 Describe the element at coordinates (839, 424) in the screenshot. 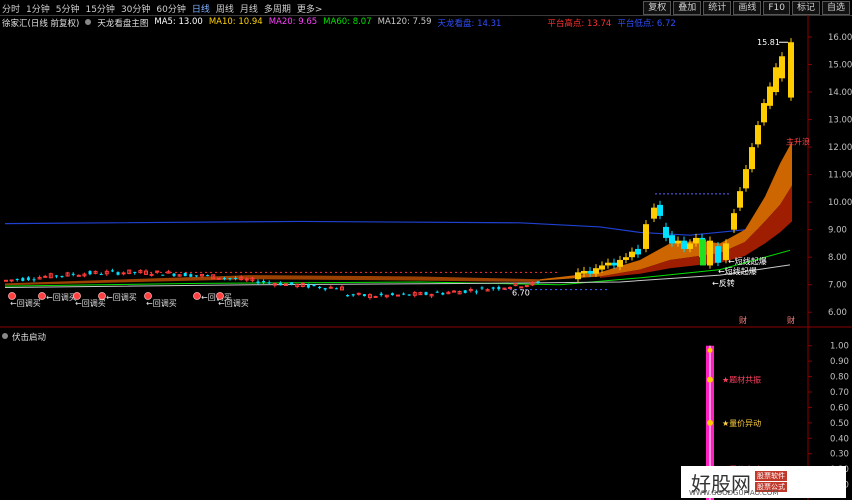

I see `y-tick-label: 0.50` at that location.